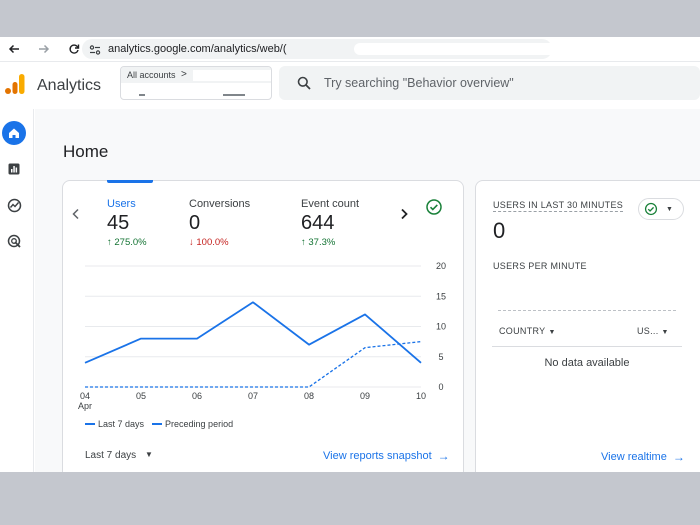 The image size is (700, 525). Describe the element at coordinates (127, 242) in the screenshot. I see `metric-change: ↑ 275.0%` at that location.